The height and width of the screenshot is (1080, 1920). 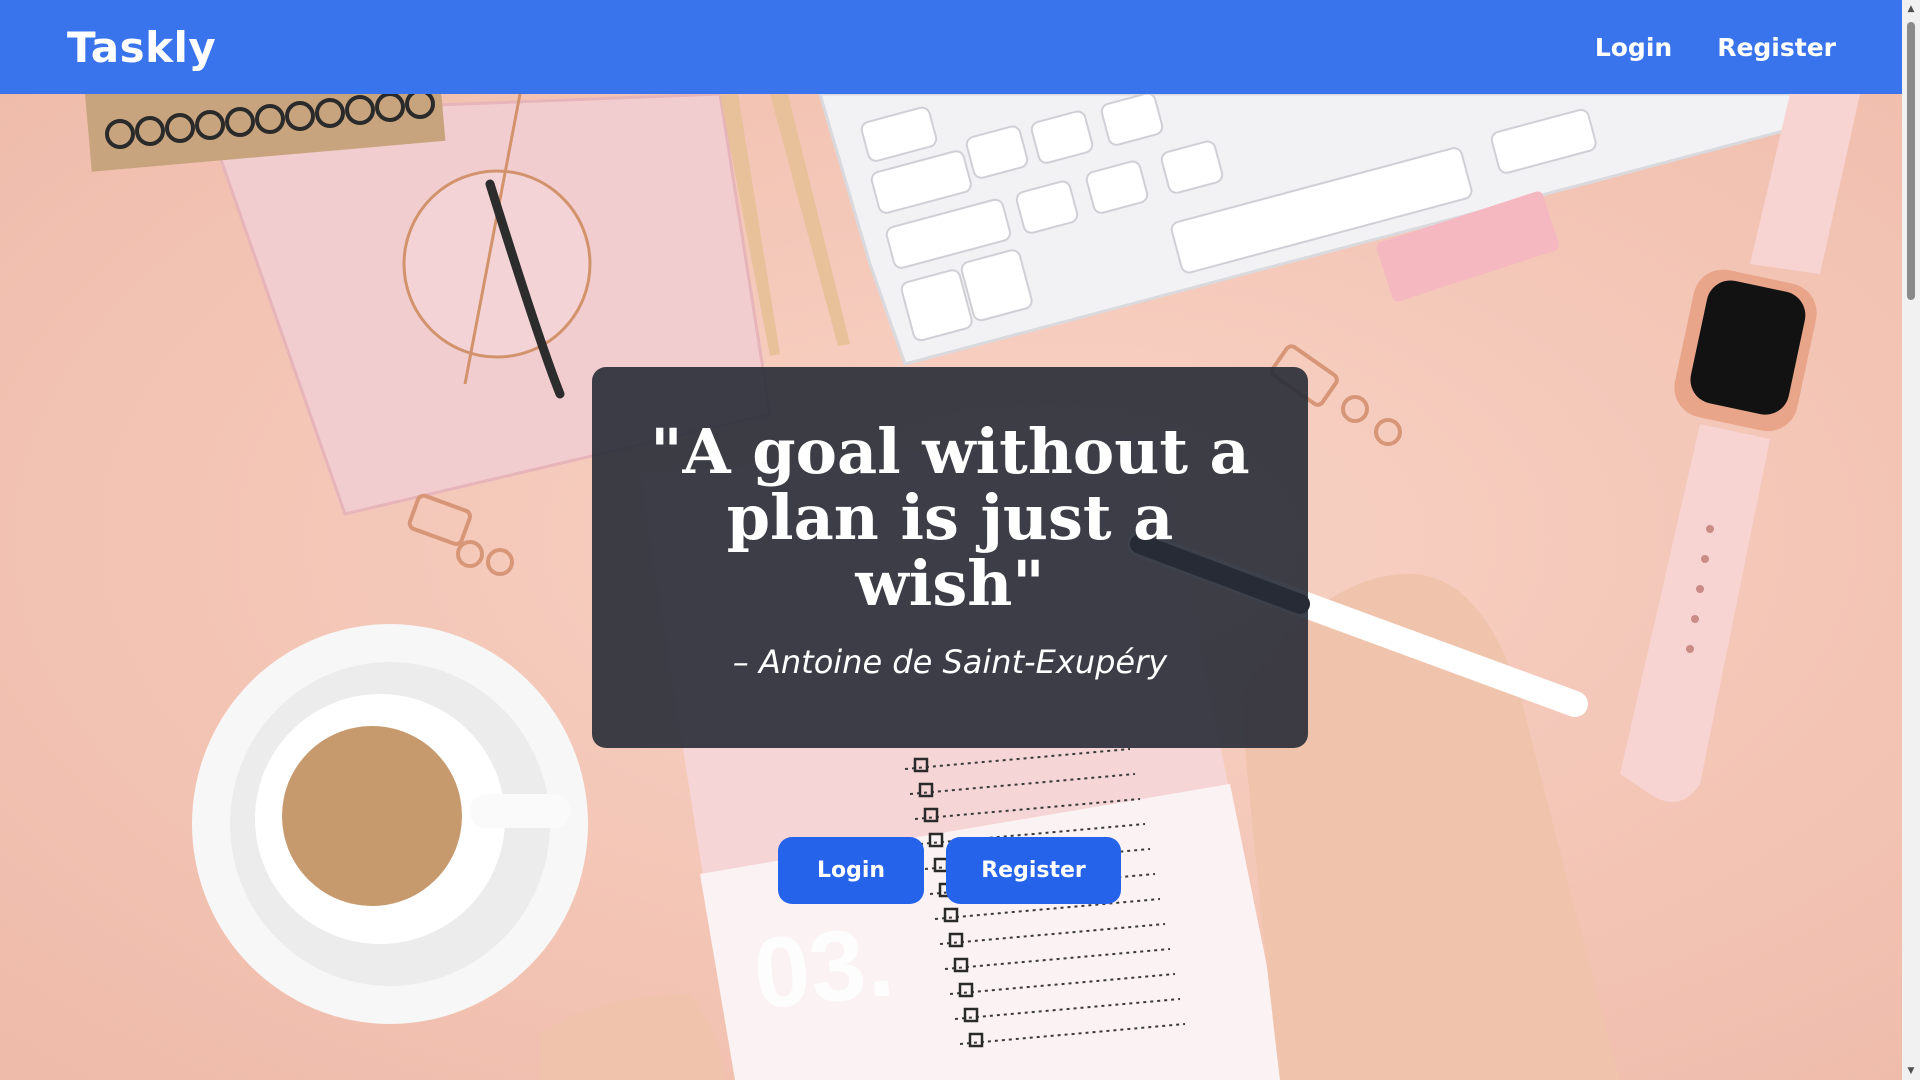 I want to click on nav-login-link: Login, so click(x=1633, y=47).